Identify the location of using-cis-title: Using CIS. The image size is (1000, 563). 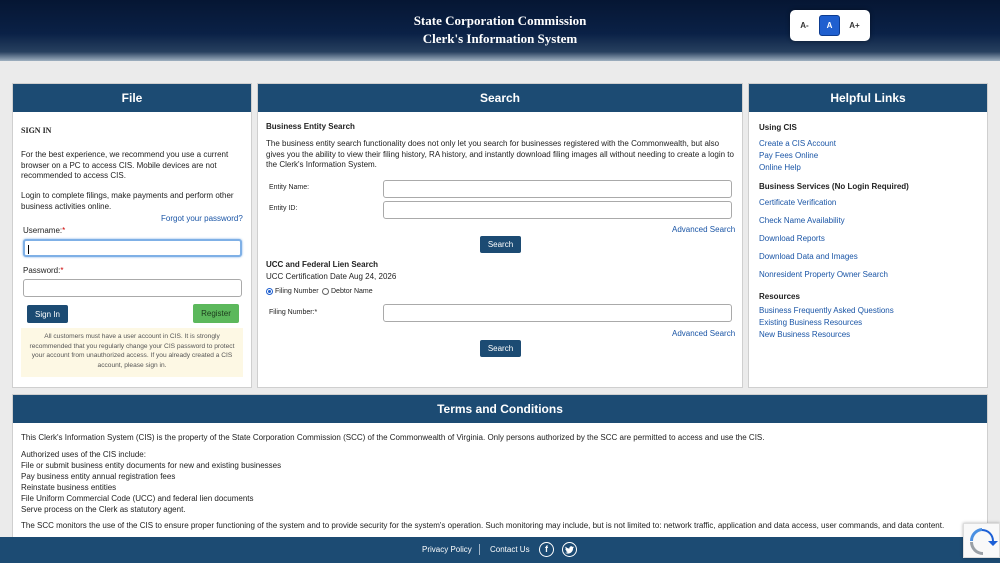
(778, 127).